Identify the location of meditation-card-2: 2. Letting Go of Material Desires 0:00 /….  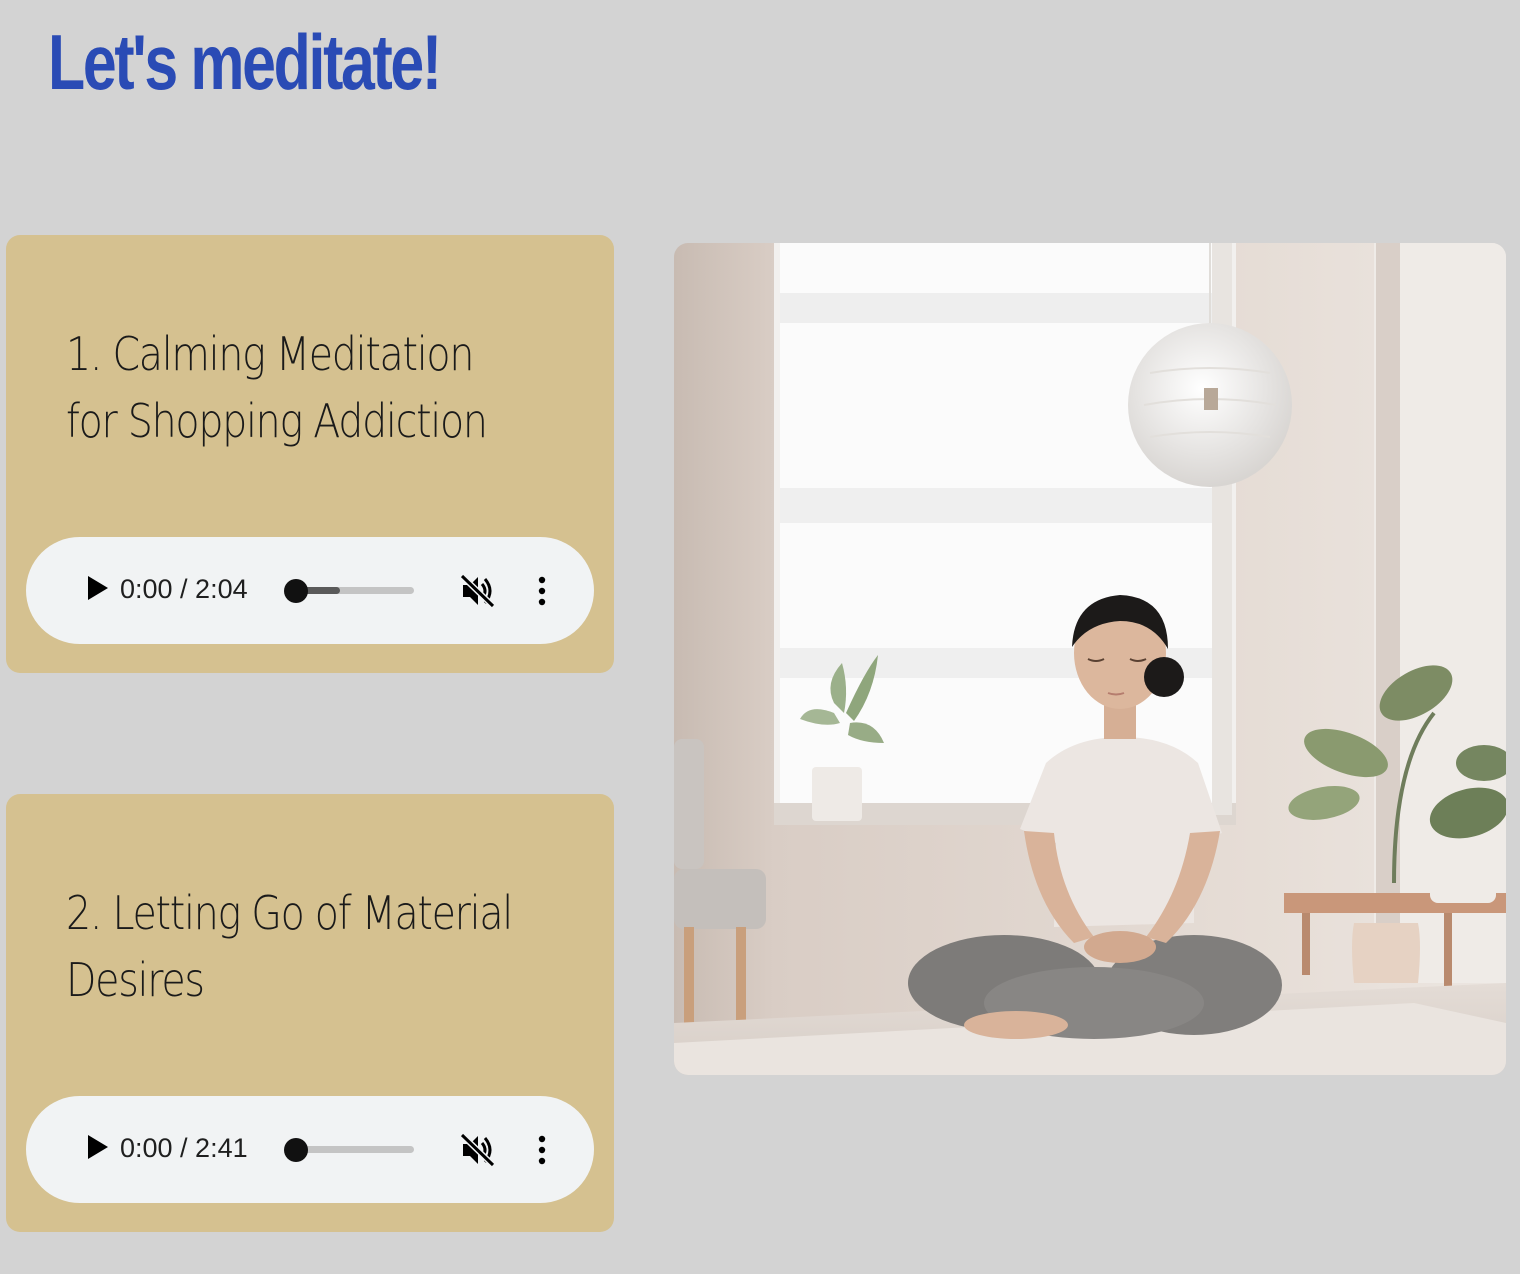
(310, 1013).